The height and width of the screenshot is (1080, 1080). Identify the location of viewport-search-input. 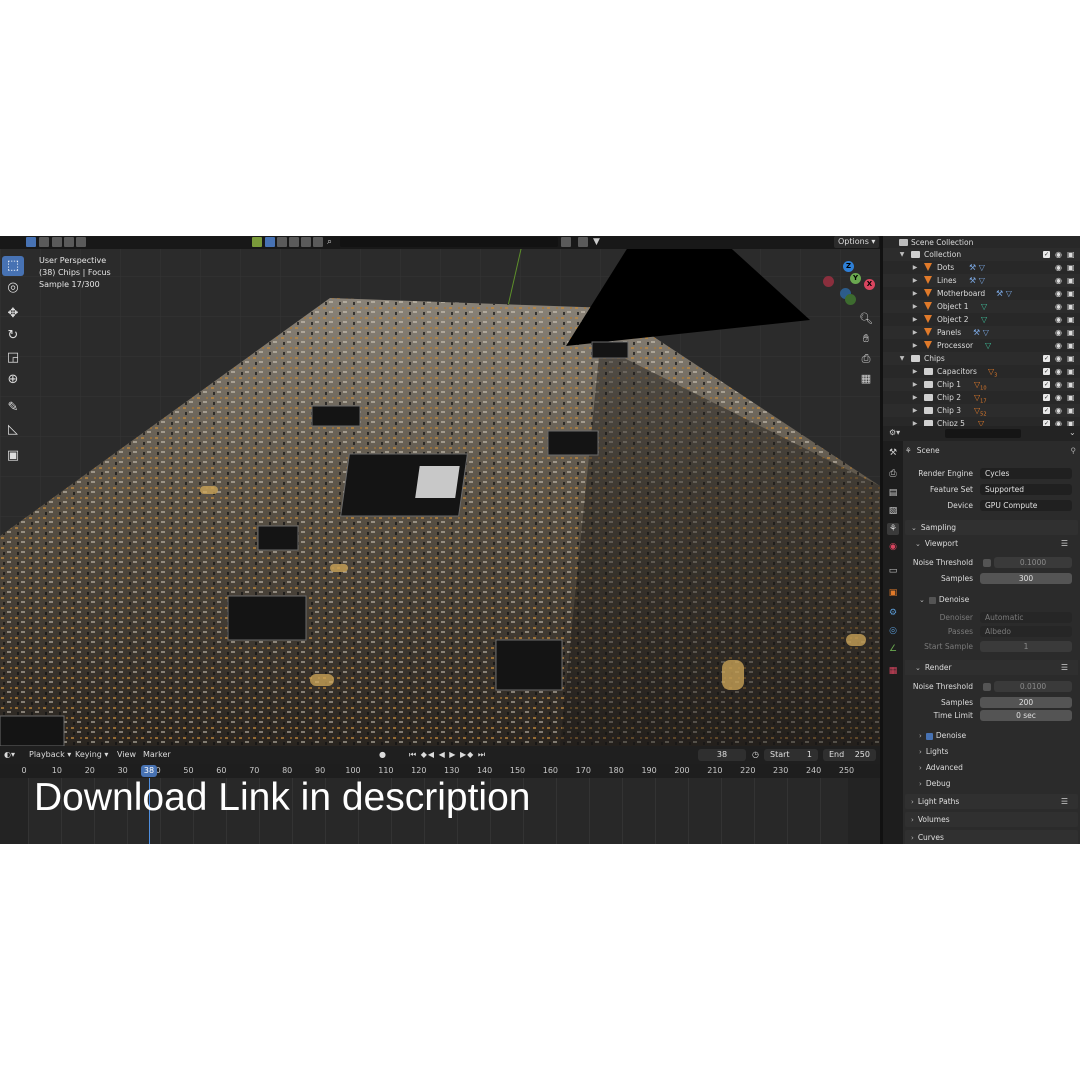
(449, 242).